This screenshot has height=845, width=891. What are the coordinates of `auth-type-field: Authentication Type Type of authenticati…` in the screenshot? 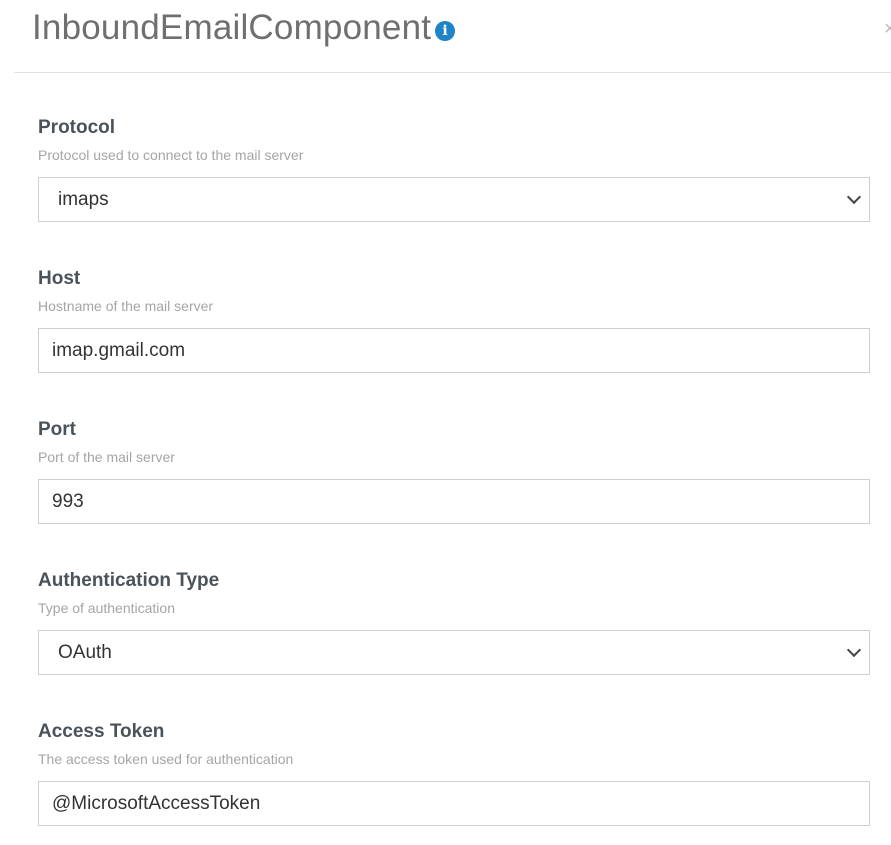 It's located at (454, 622).